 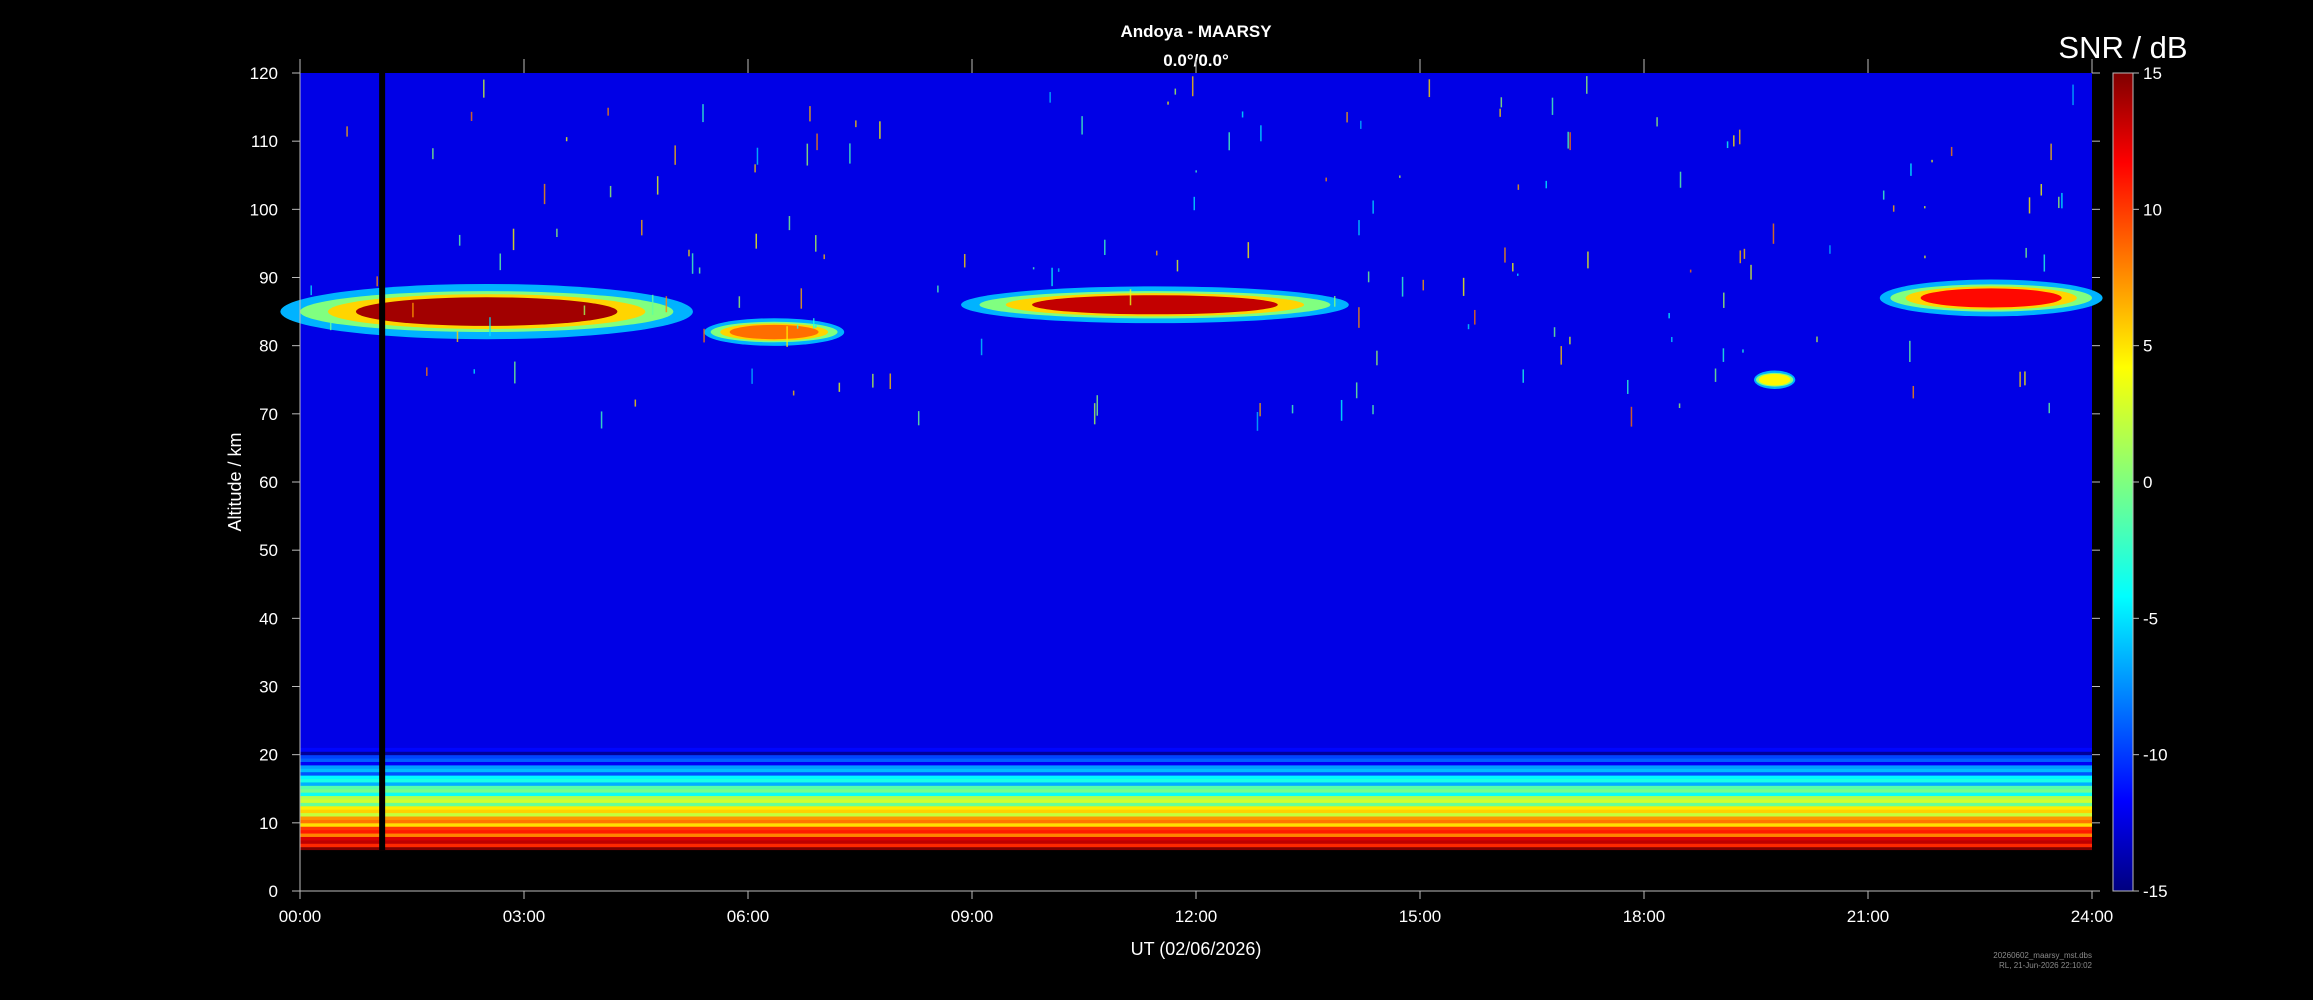 What do you see at coordinates (2046, 965) in the screenshot?
I see `footer-timestamp: RL, 21-Jun-2026 22:10:02` at bounding box center [2046, 965].